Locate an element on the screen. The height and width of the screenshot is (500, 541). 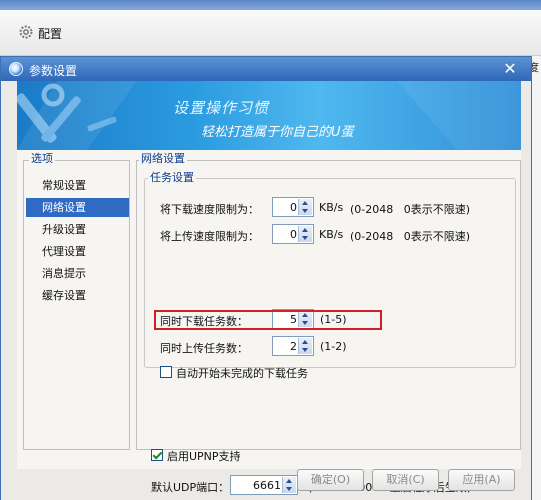
nav-item-notifications: 消息提示 is located at coordinates (77, 273).